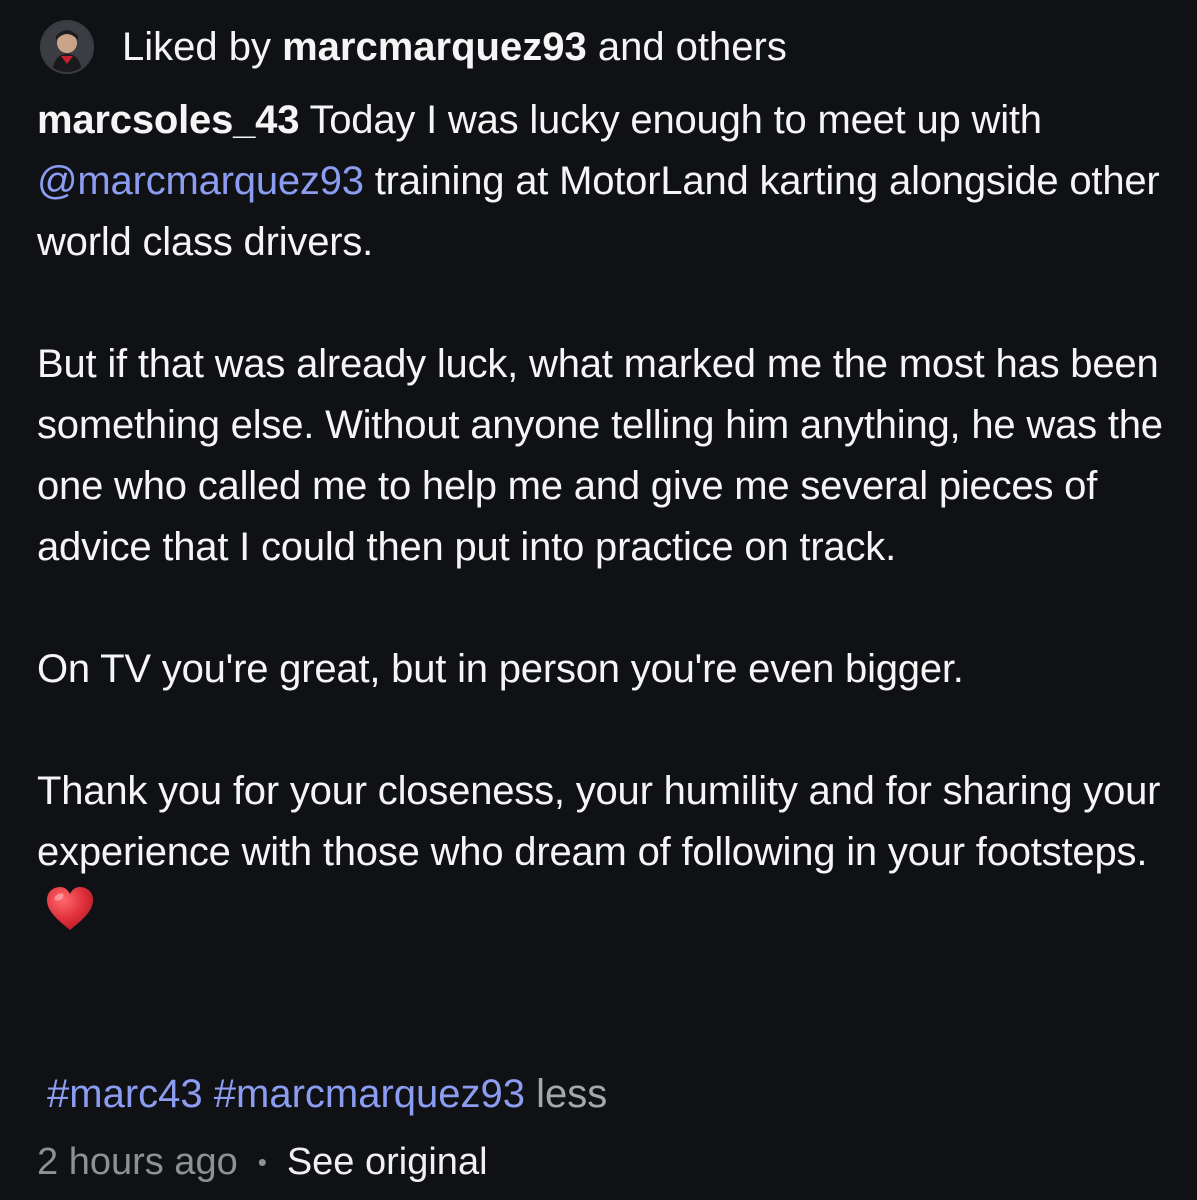  Describe the element at coordinates (125, 1094) in the screenshot. I see `hashtag-link: #marc43` at that location.